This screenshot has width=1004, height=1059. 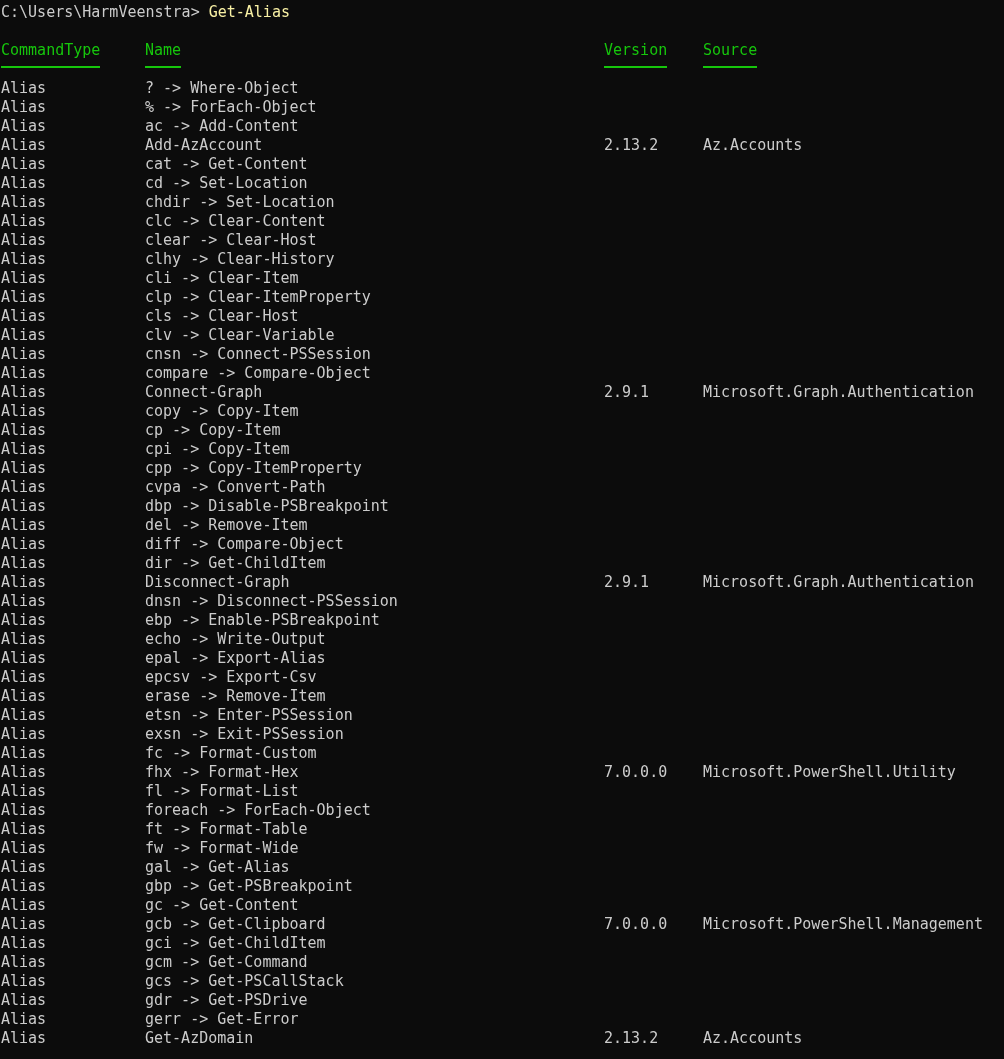 What do you see at coordinates (217, 867) in the screenshot?
I see `table-cell: gal -> Get-Alias` at bounding box center [217, 867].